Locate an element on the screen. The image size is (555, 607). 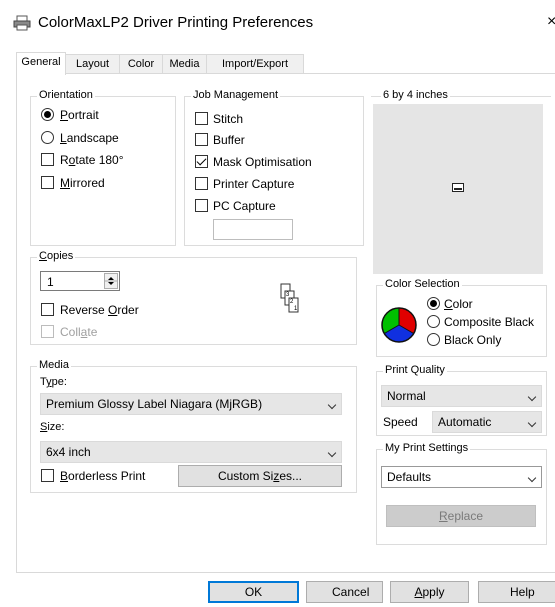
color-label: Color is located at coordinates (458, 304).